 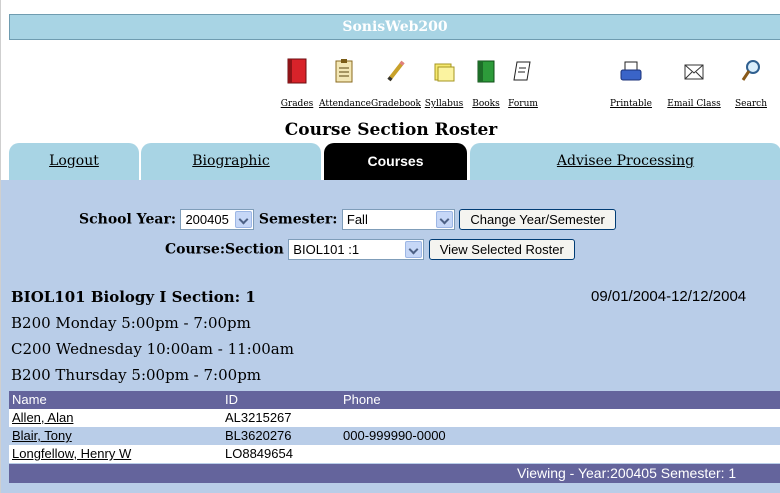 What do you see at coordinates (258, 417) in the screenshot?
I see `student-id: AL3215267` at bounding box center [258, 417].